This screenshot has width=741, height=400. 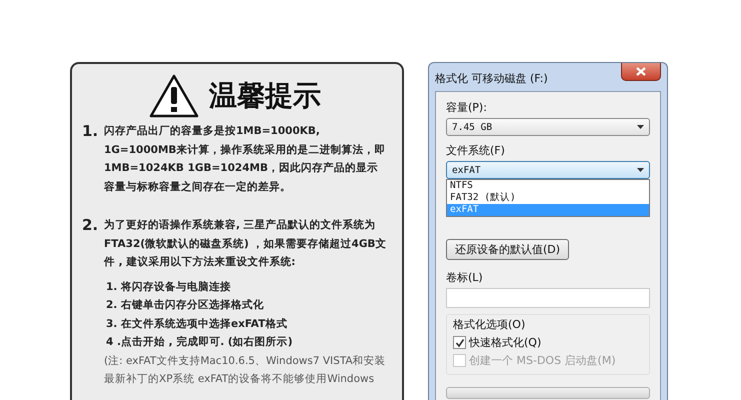 What do you see at coordinates (508, 249) in the screenshot?
I see `restore-defaults-button: 还原设备的默认值(D)` at bounding box center [508, 249].